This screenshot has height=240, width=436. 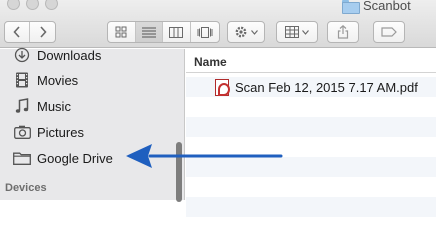 I want to click on window-title: Scanbot, so click(x=376, y=7).